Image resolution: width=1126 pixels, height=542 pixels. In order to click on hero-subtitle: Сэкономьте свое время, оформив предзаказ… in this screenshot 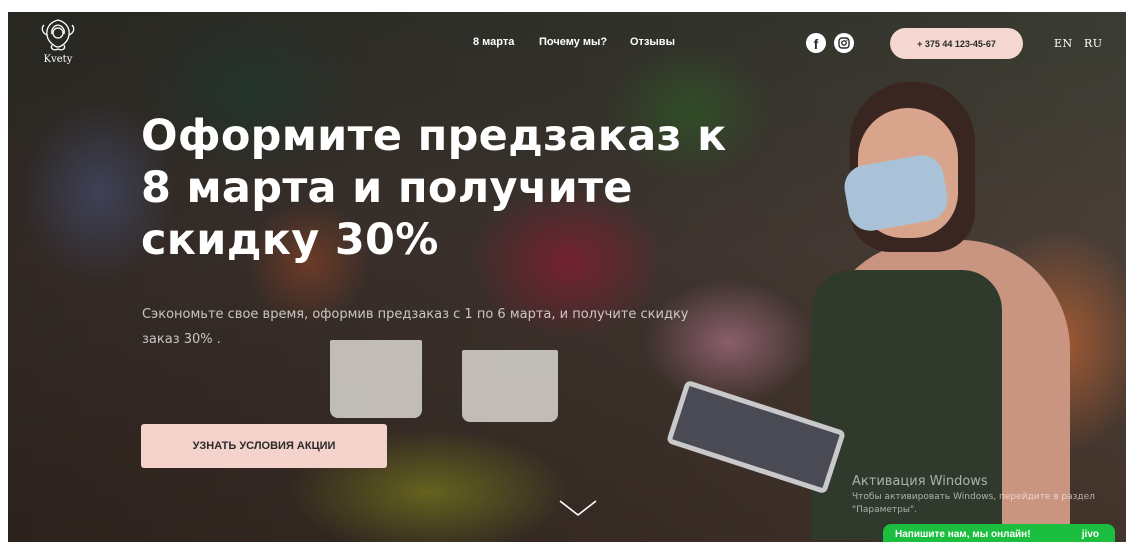, I will do `click(432, 327)`.